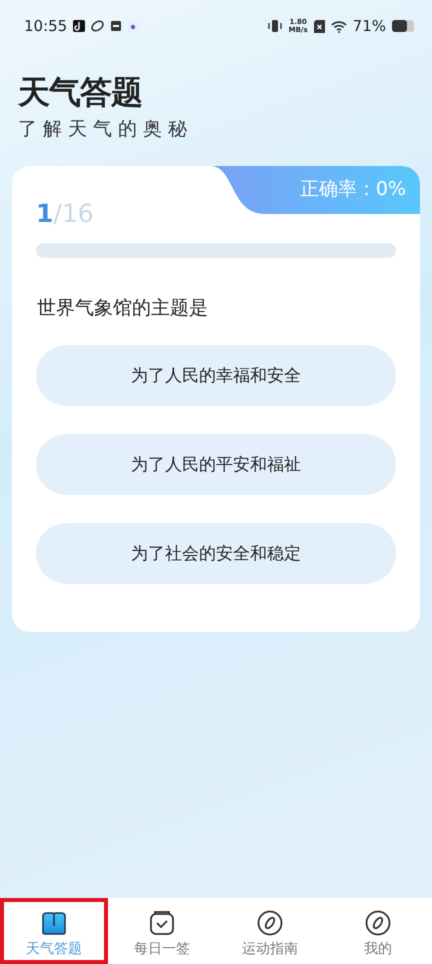  What do you see at coordinates (378, 949) in the screenshot?
I see `tab-label: 我的` at bounding box center [378, 949].